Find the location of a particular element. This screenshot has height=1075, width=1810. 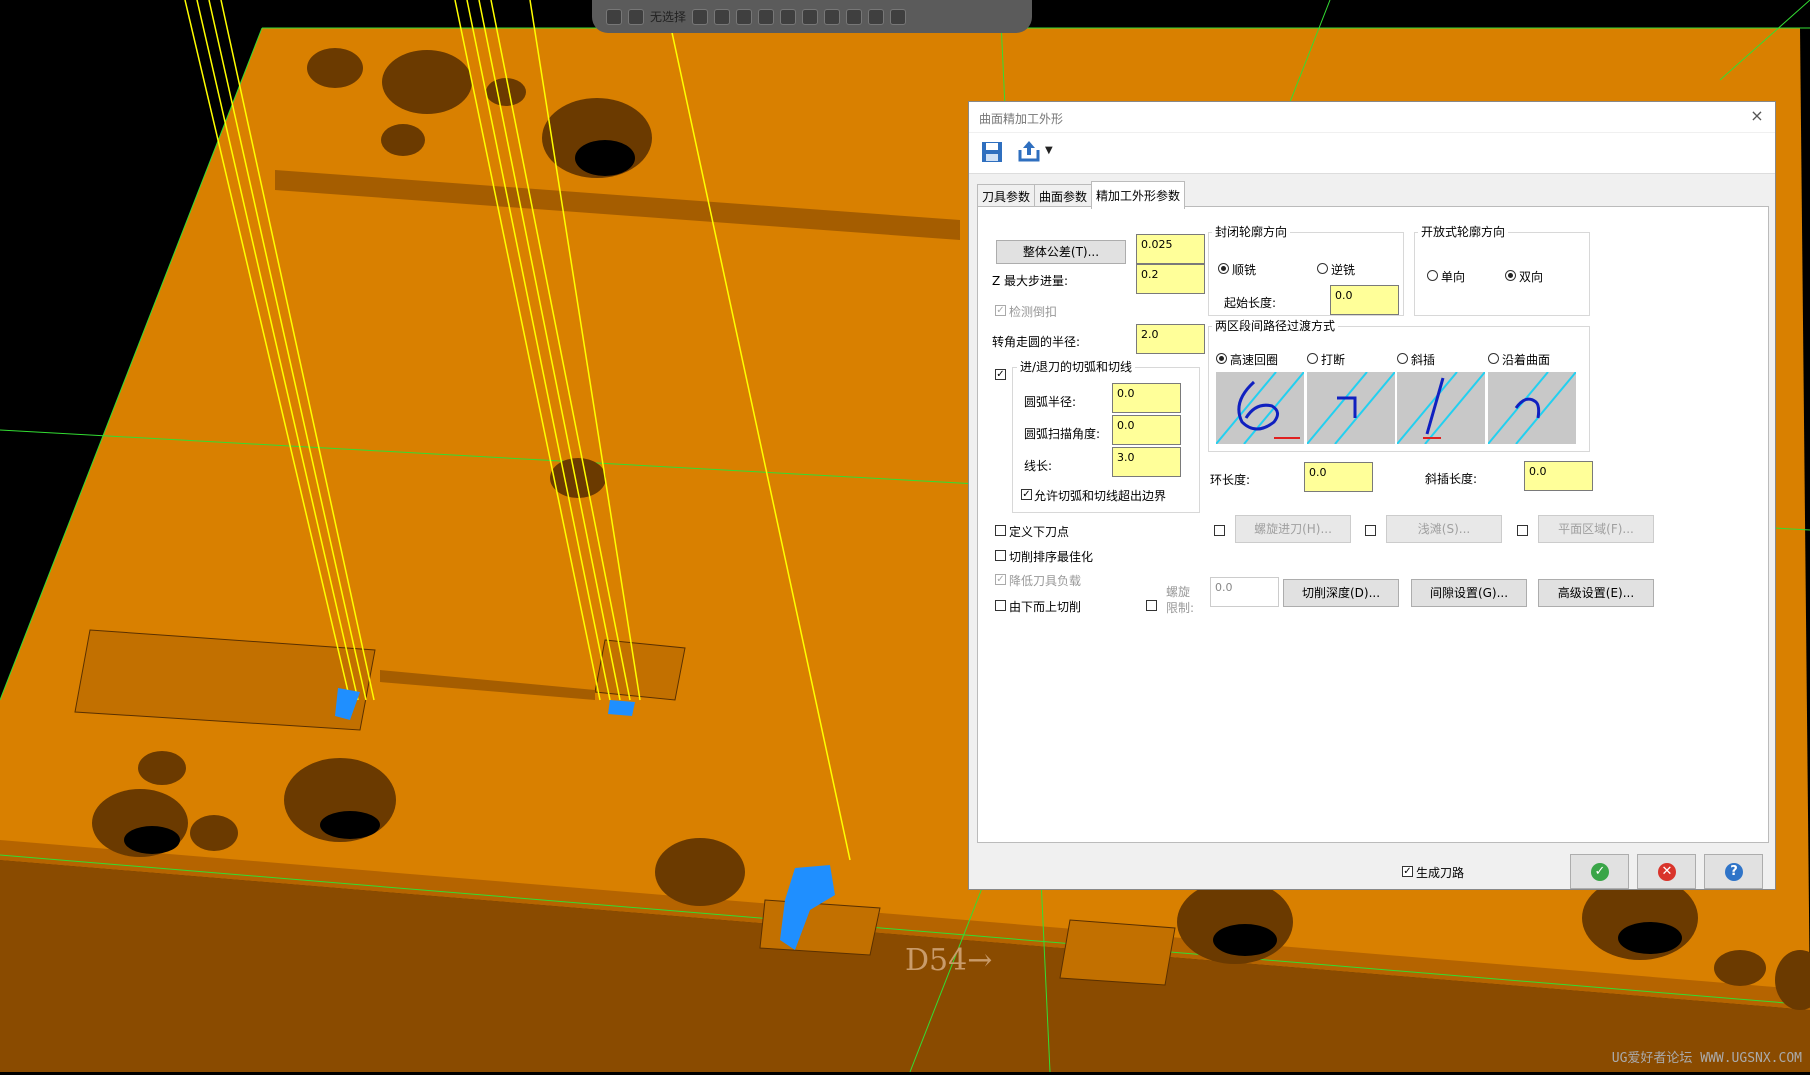

start-length-field: 0.0 is located at coordinates (1364, 300).